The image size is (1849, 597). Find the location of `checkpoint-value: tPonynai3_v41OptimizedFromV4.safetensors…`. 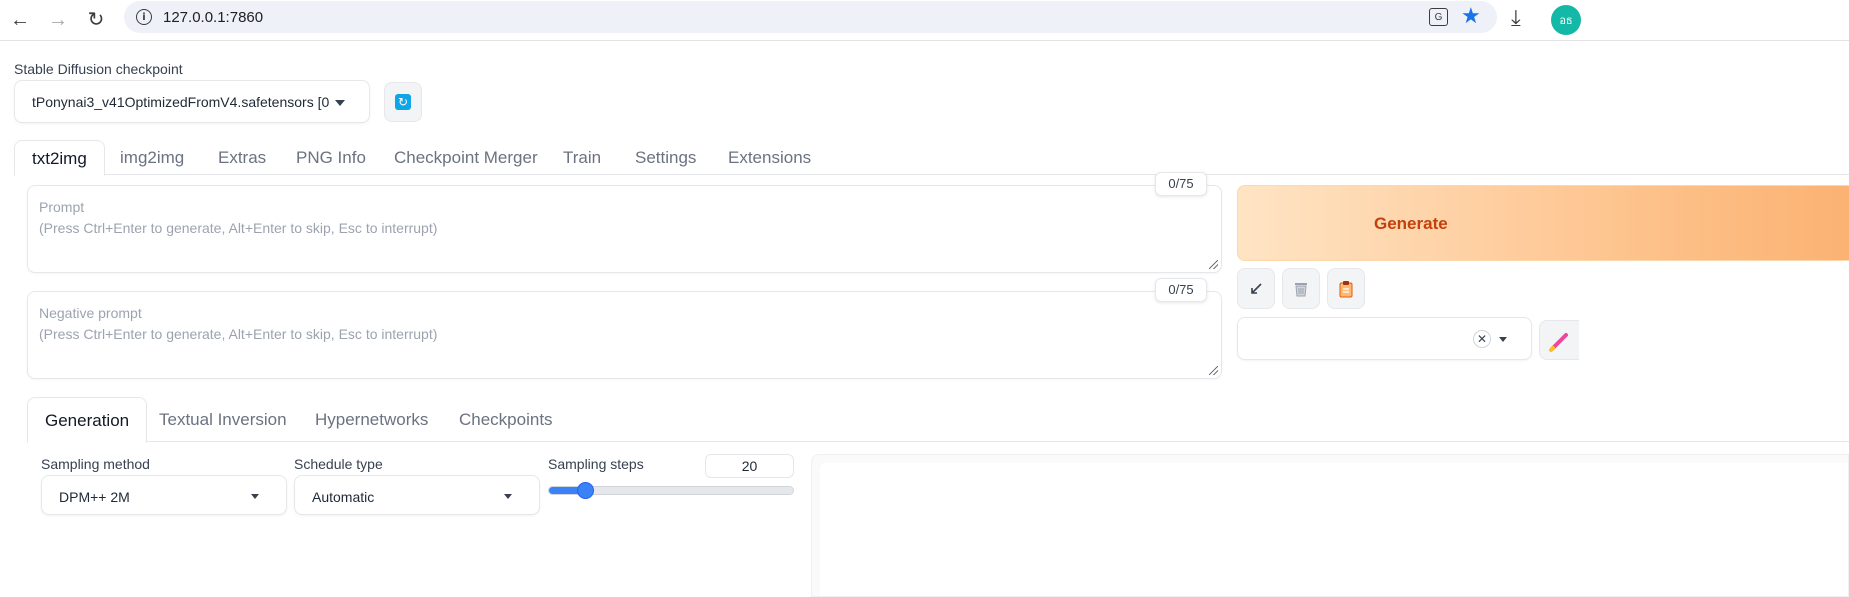

checkpoint-value: tPonynai3_v41OptimizedFromV4.safetensors… is located at coordinates (181, 102).